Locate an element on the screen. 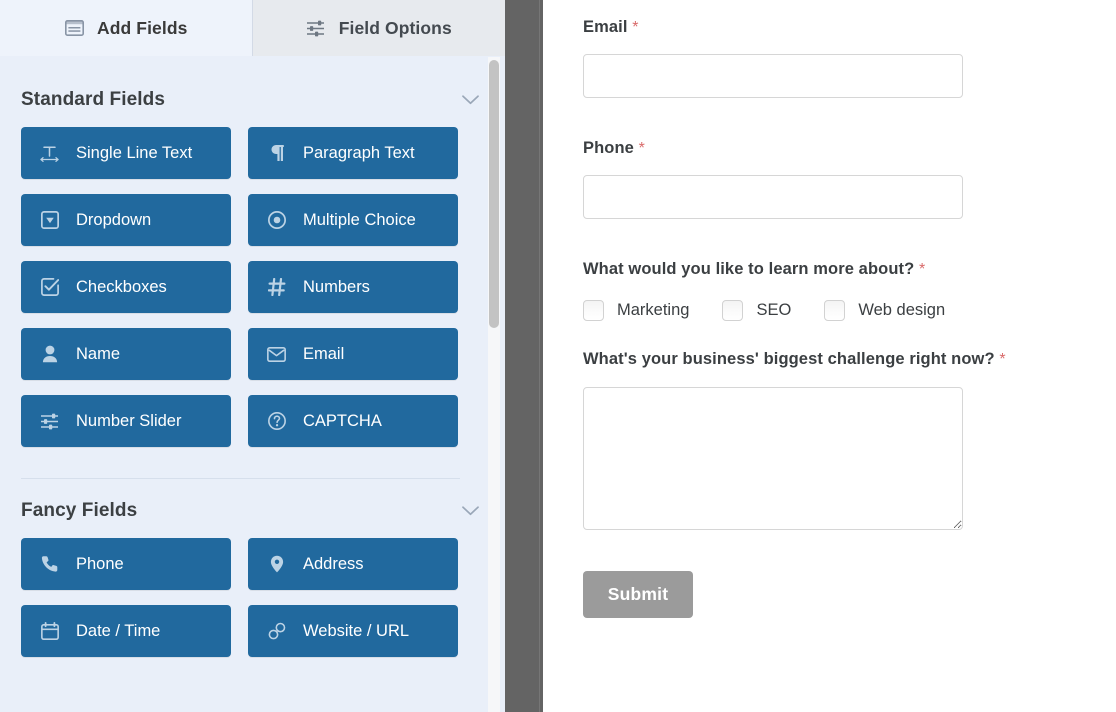  checkbox-option-web-design: Web design is located at coordinates (885, 311).